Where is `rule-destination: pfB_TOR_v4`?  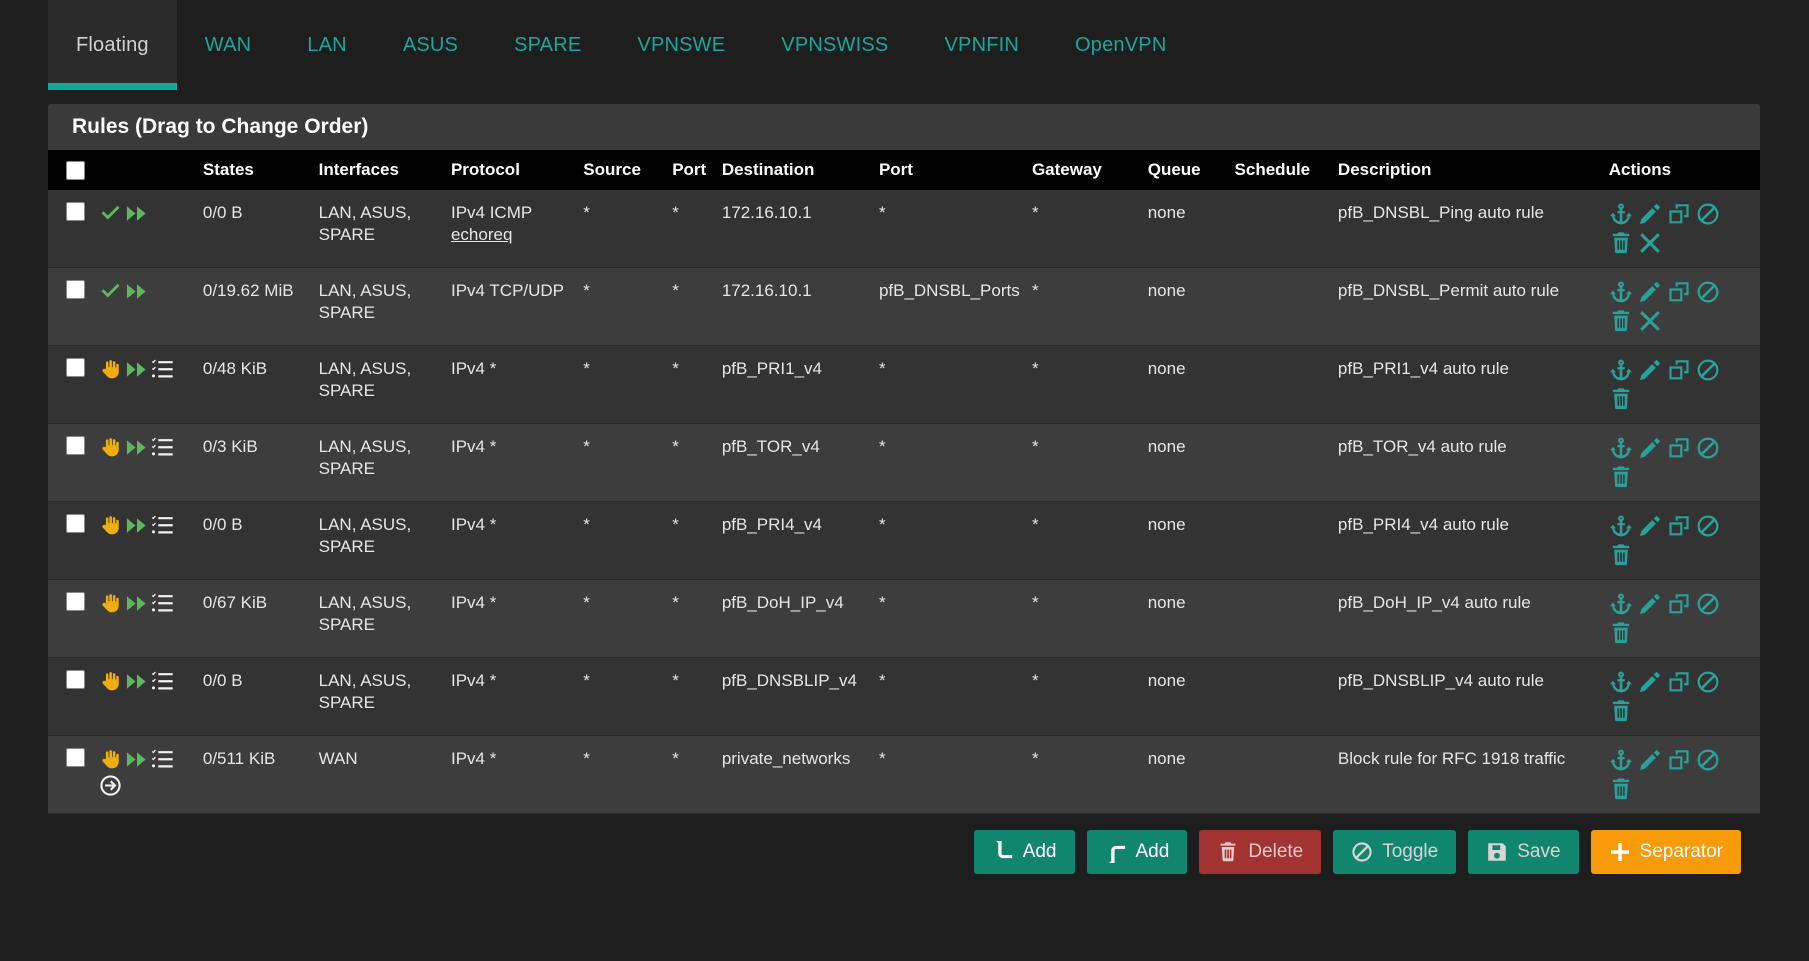
rule-destination: pfB_TOR_v4 is located at coordinates (794, 462).